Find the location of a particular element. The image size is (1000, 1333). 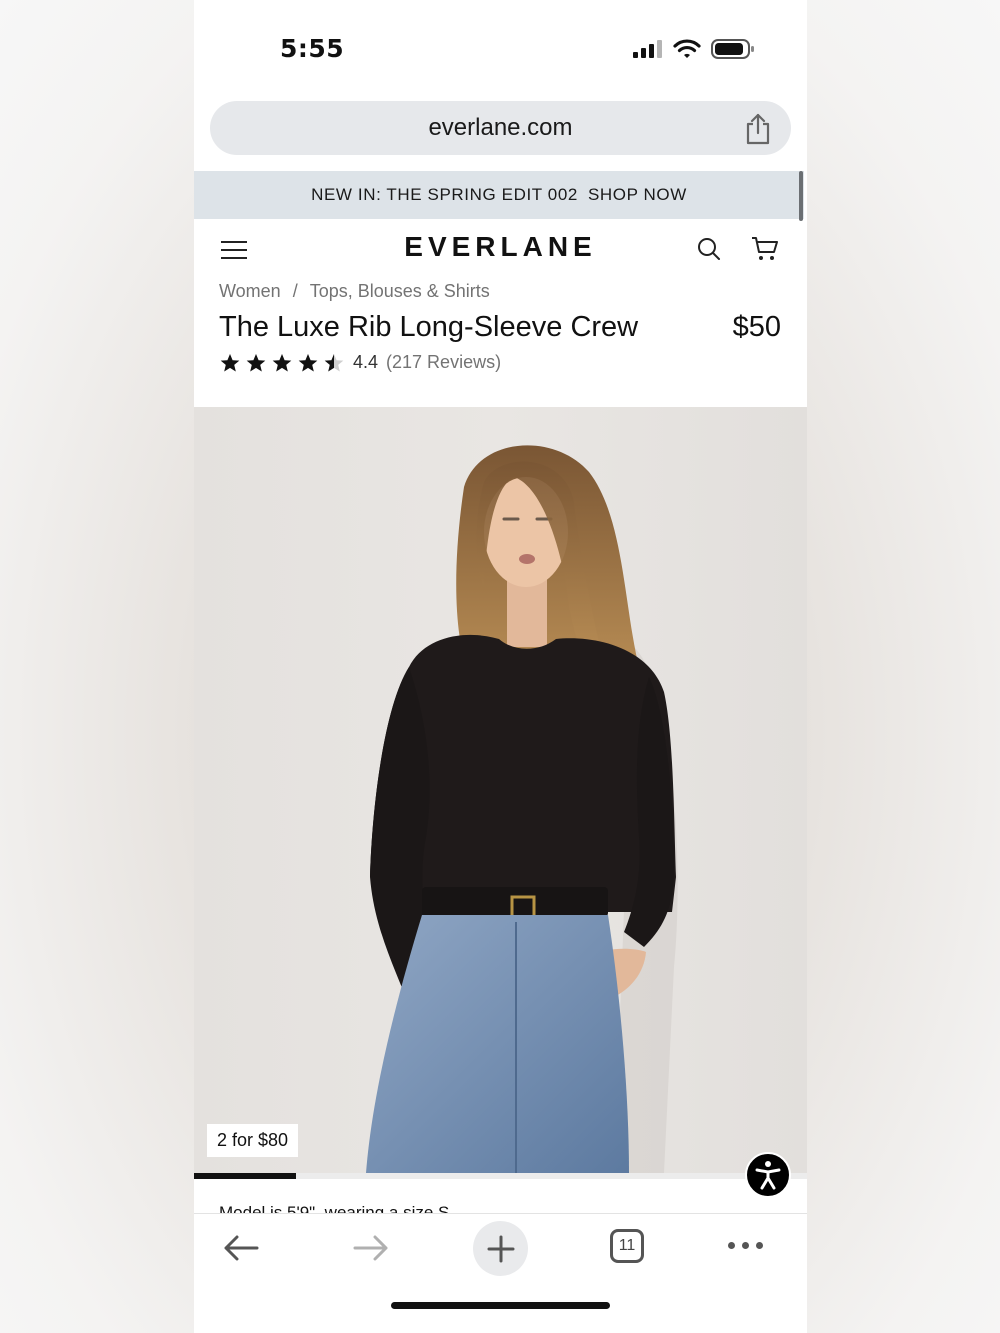

deal-badge: 2 for $80 is located at coordinates (253, 1140).